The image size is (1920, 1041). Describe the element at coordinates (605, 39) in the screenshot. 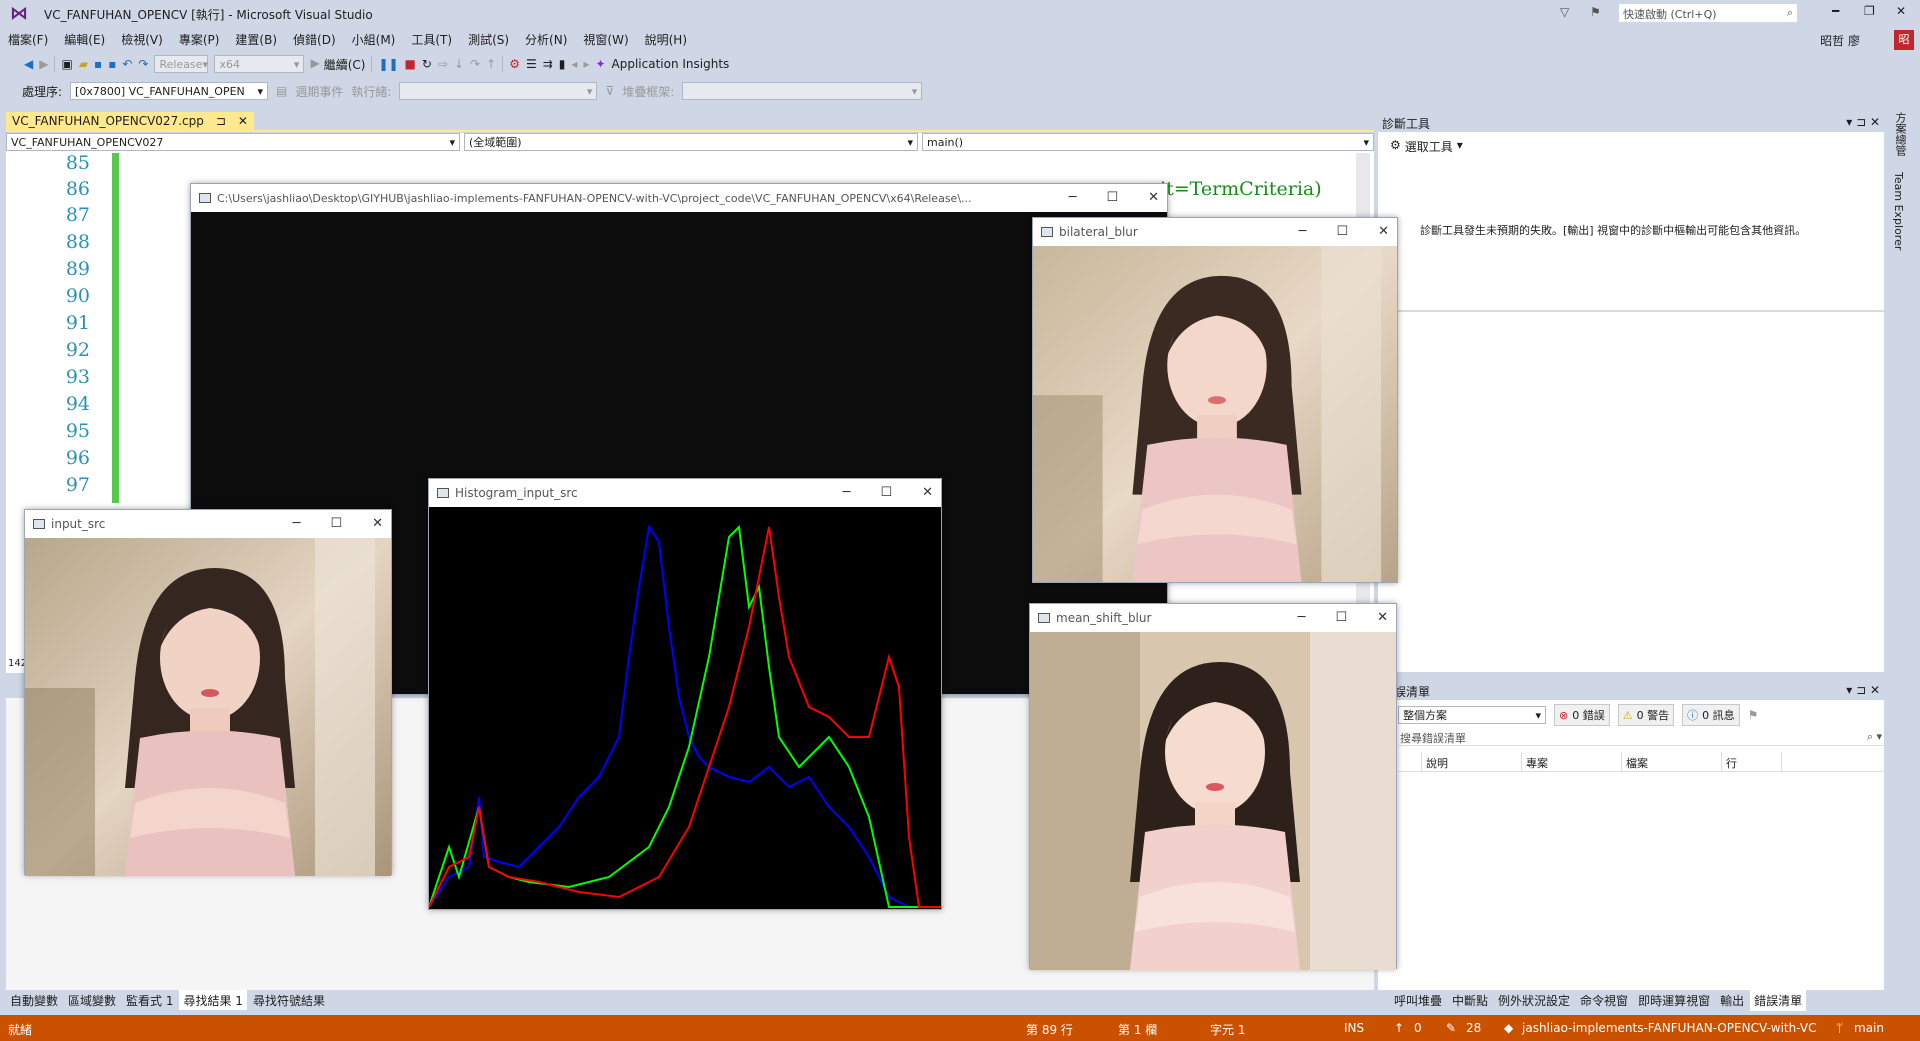

I see `menu-window: 視窗(W)` at that location.